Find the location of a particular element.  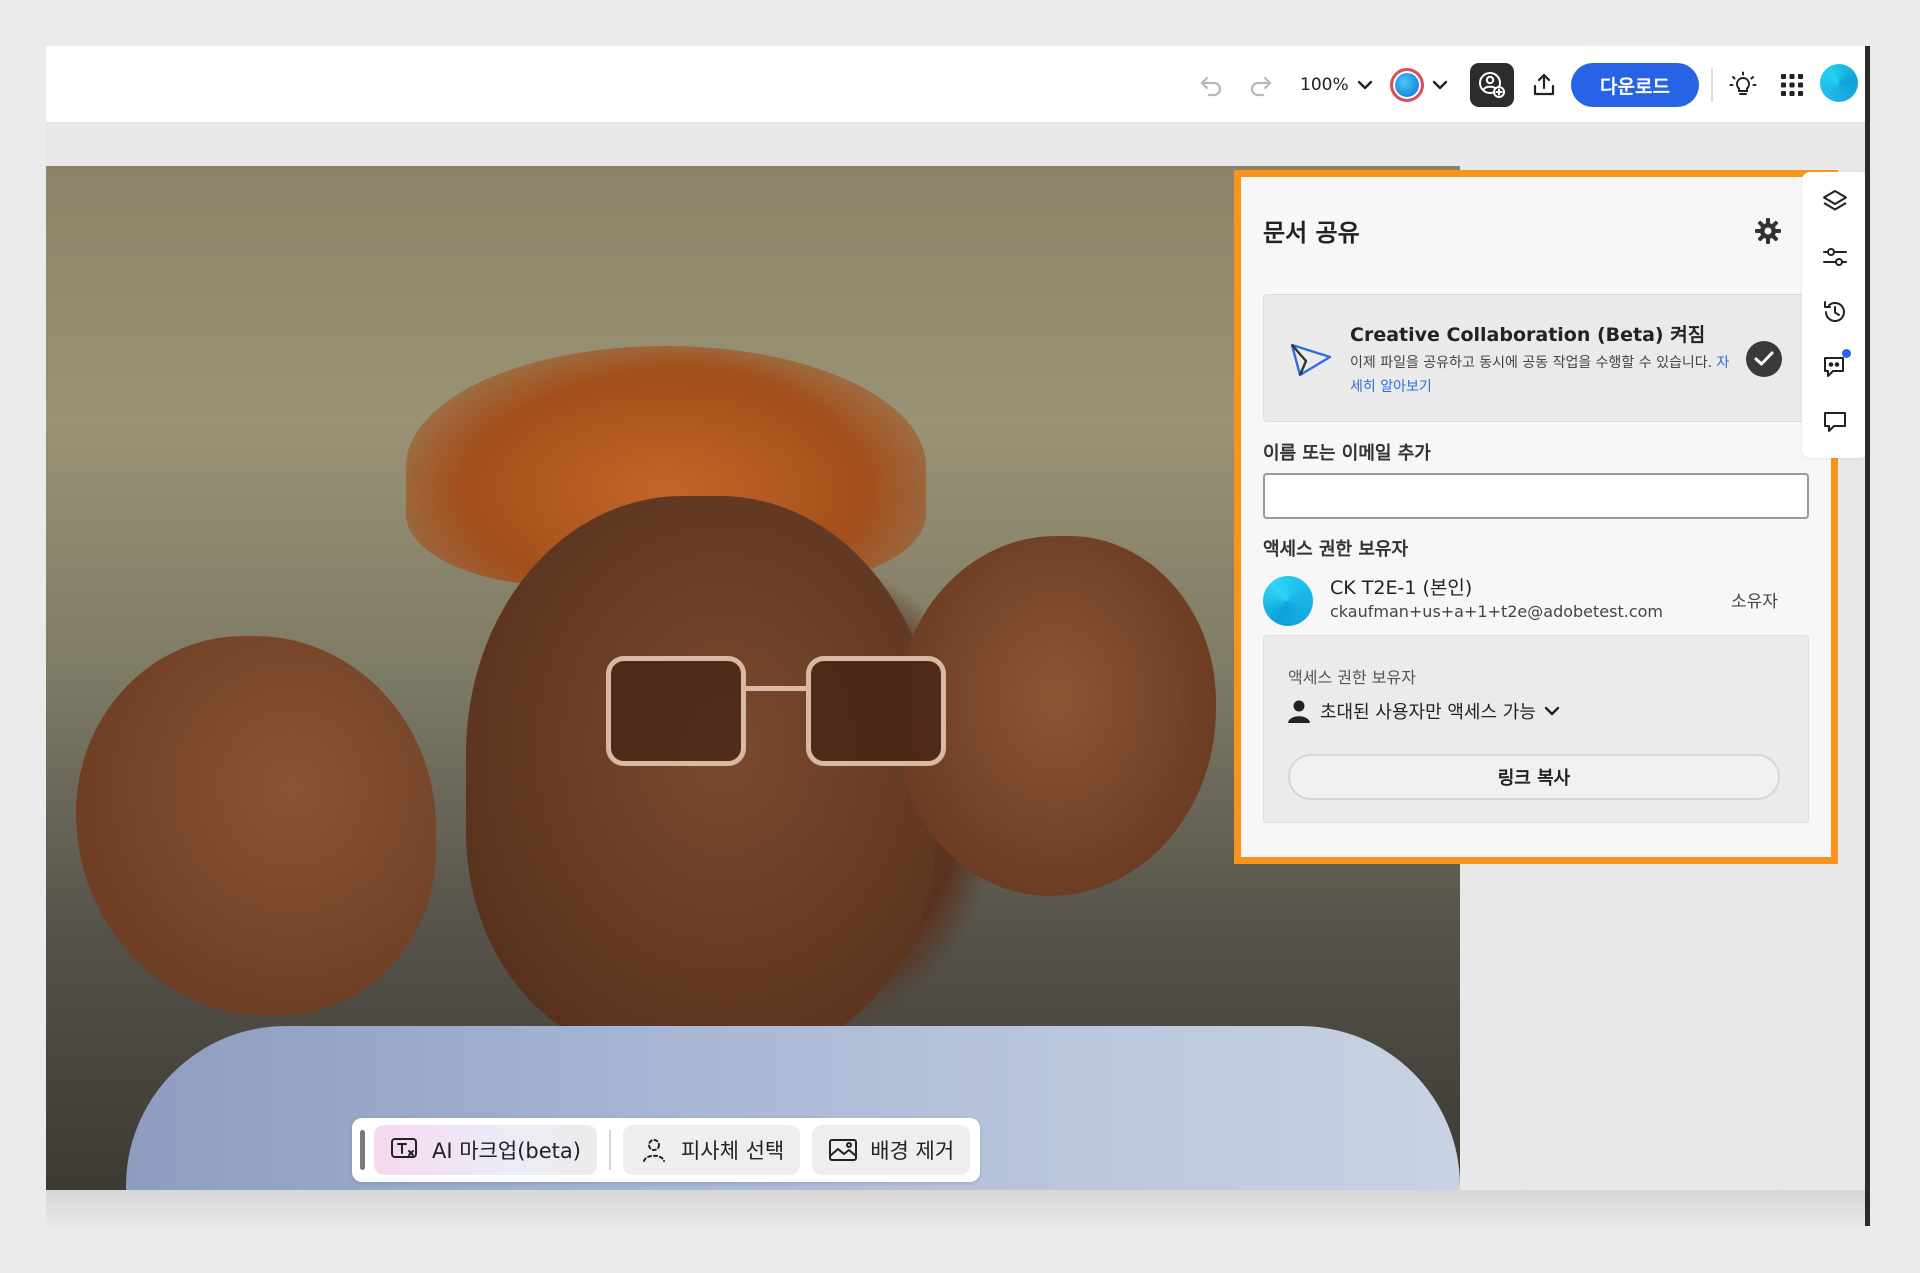

member-avatar is located at coordinates (1288, 601).